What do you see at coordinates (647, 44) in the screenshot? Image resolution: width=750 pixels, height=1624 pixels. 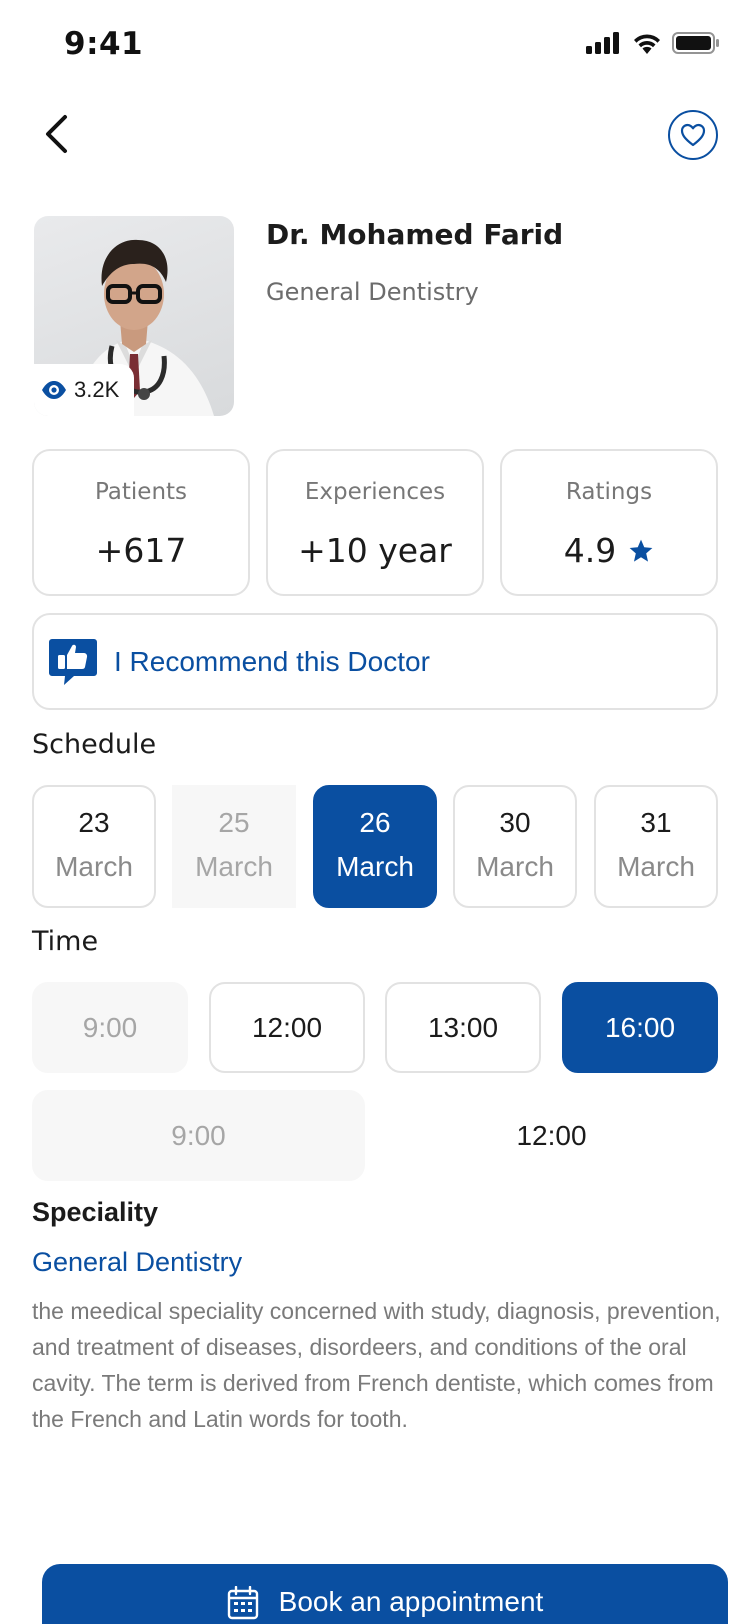 I see `wifi-icon` at bounding box center [647, 44].